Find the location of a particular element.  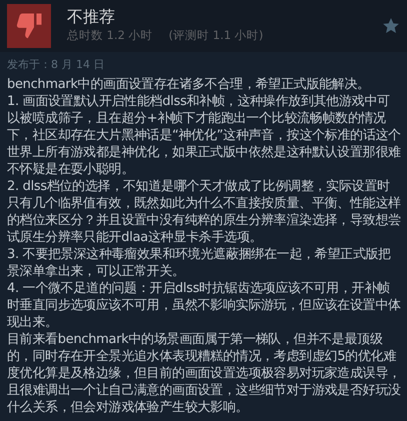

review-verdict: 不推荐 is located at coordinates (91, 17).